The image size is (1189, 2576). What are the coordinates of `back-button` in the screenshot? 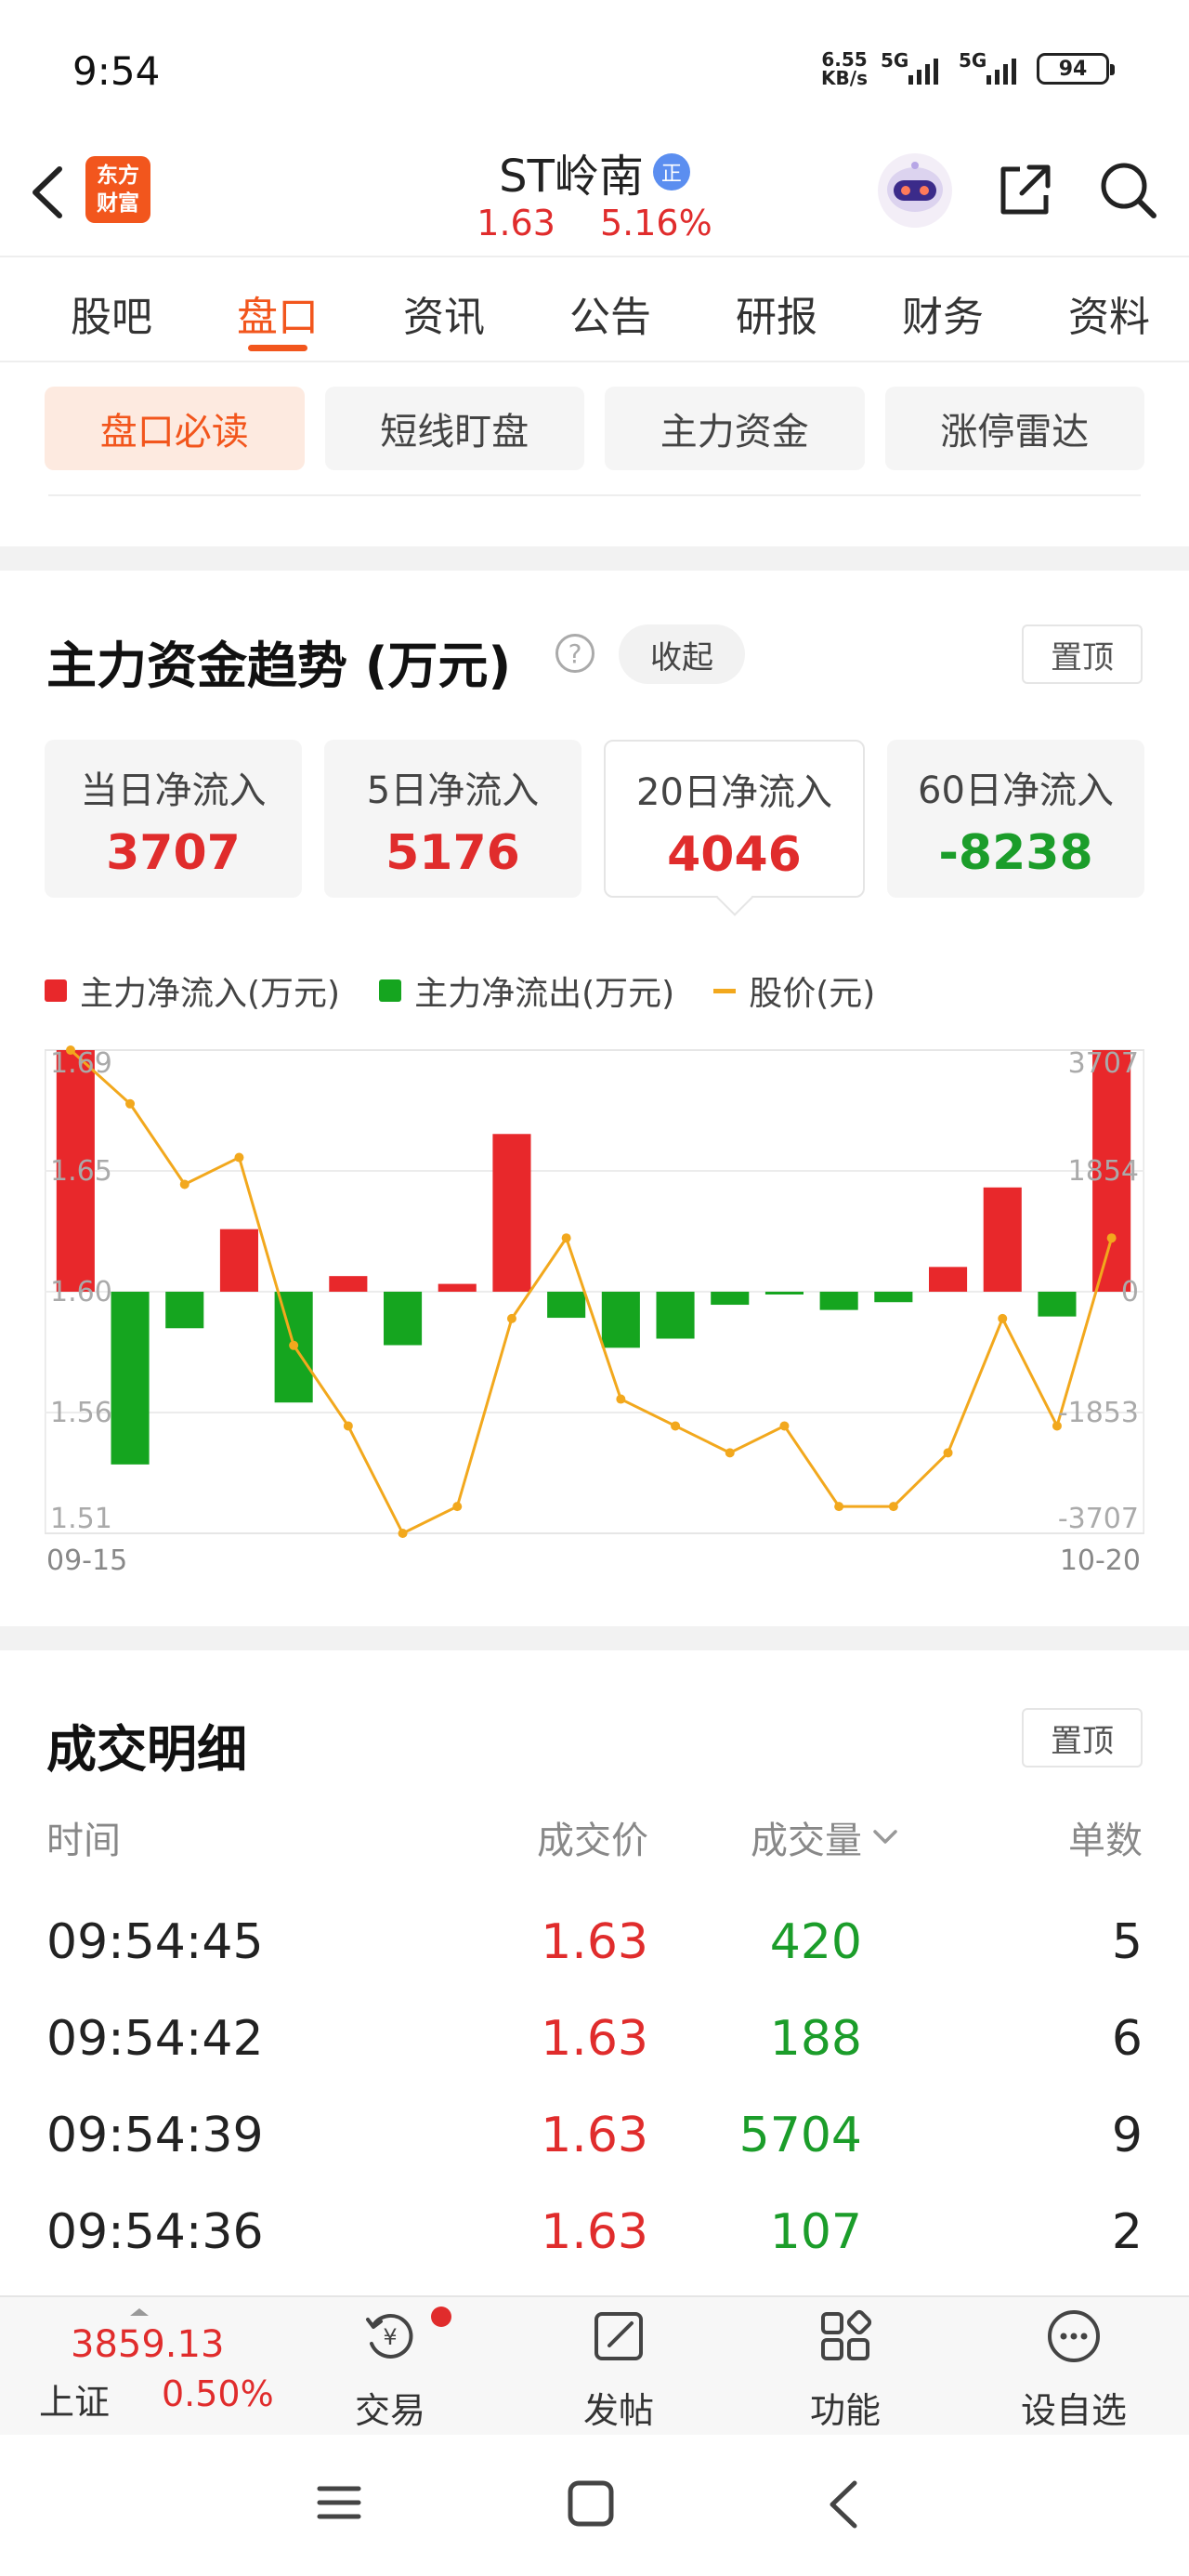 It's located at (48, 192).